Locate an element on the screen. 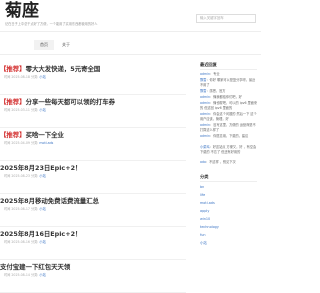  post-title-text: 2025年8月16日Epic+2！ is located at coordinates (40, 234).